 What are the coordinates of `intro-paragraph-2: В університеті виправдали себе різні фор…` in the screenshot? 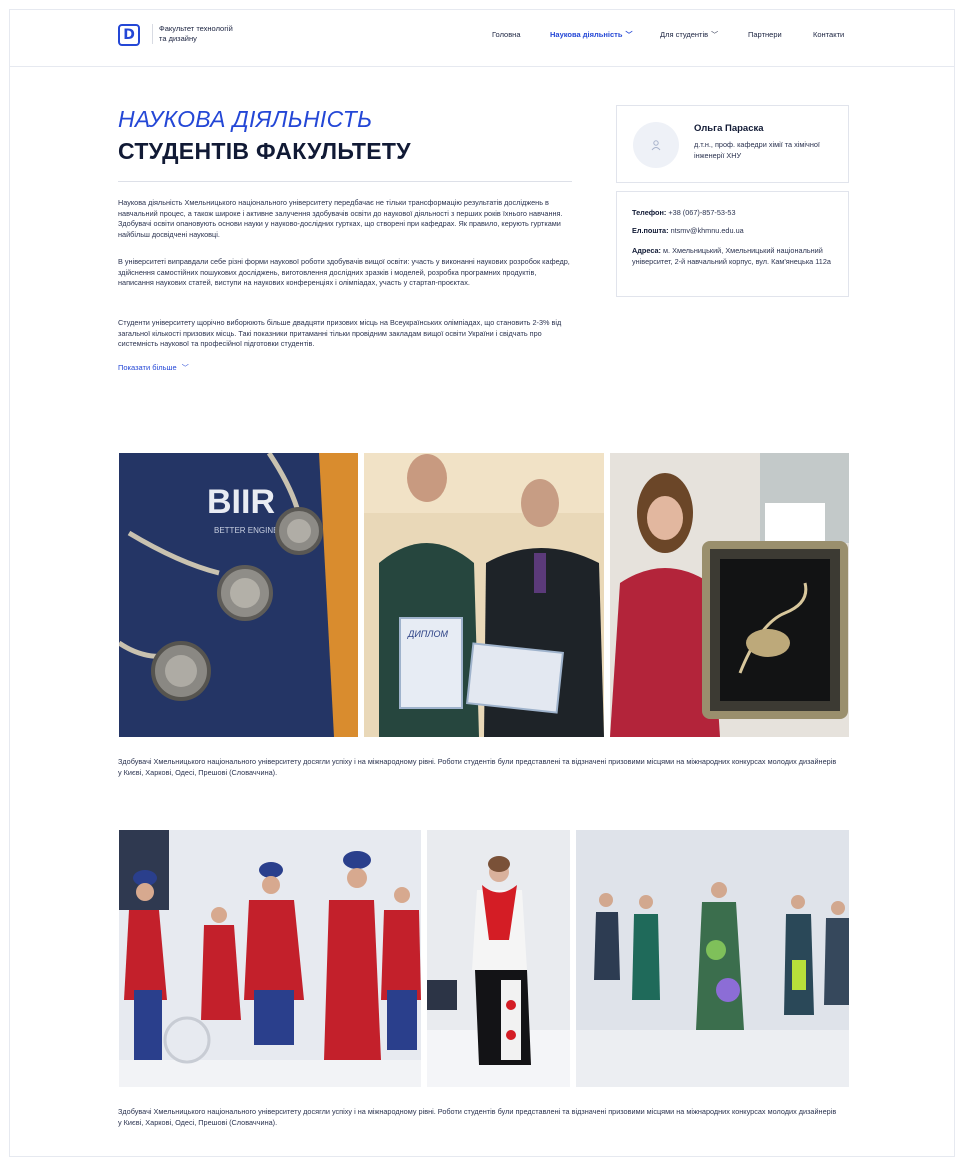 It's located at (344, 272).